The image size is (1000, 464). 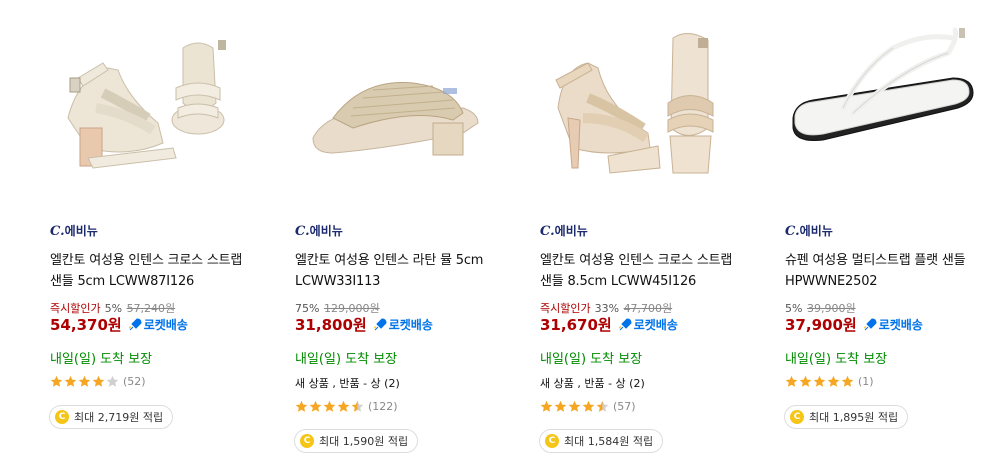 I want to click on product-rating: (52), so click(x=98, y=381).